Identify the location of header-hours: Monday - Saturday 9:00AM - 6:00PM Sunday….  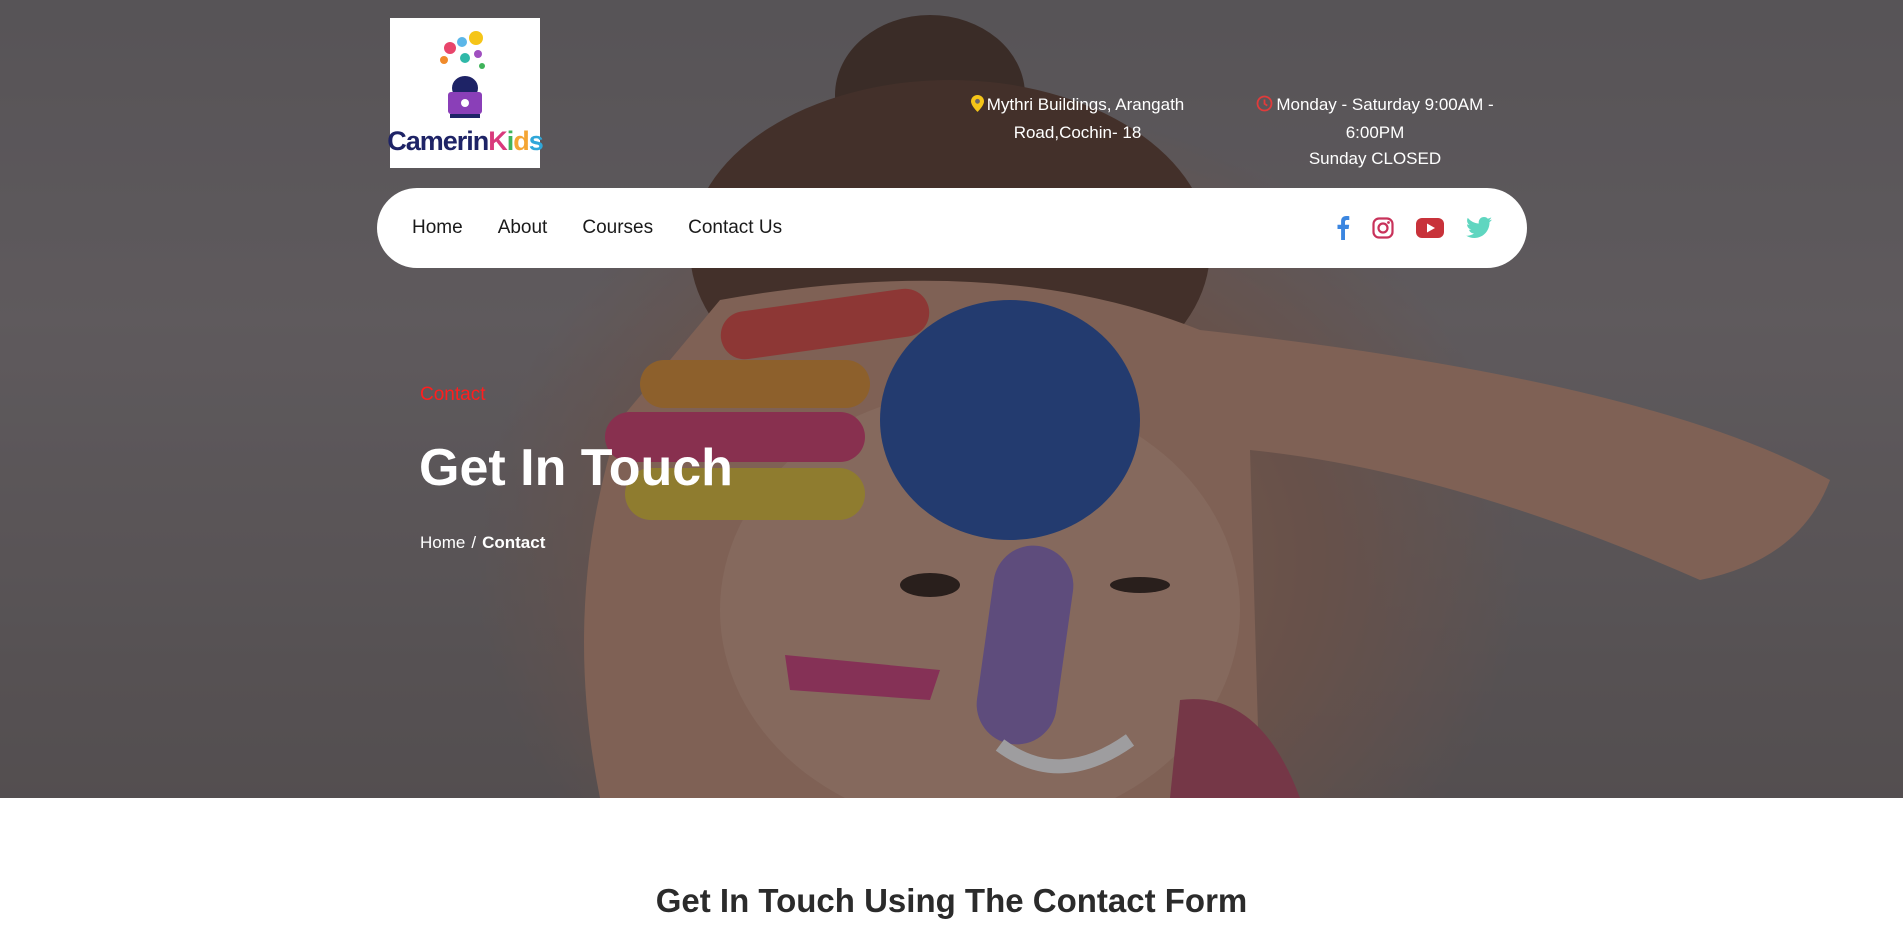
(1375, 132).